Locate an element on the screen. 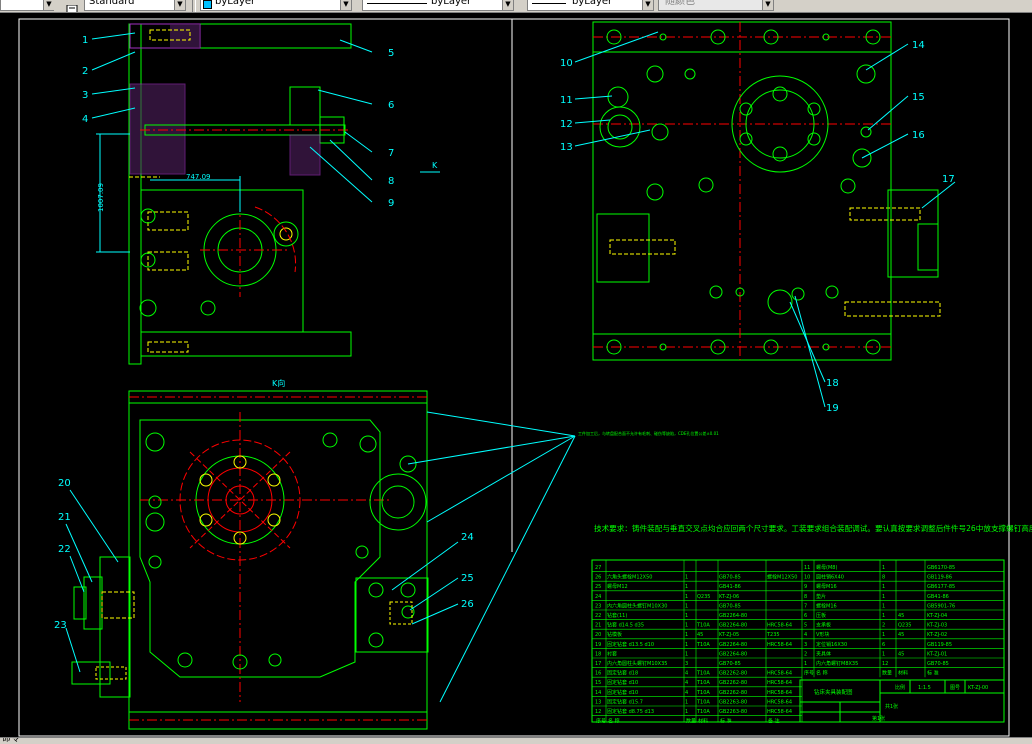  bom-cell: GB6170-85 is located at coordinates (941, 568).